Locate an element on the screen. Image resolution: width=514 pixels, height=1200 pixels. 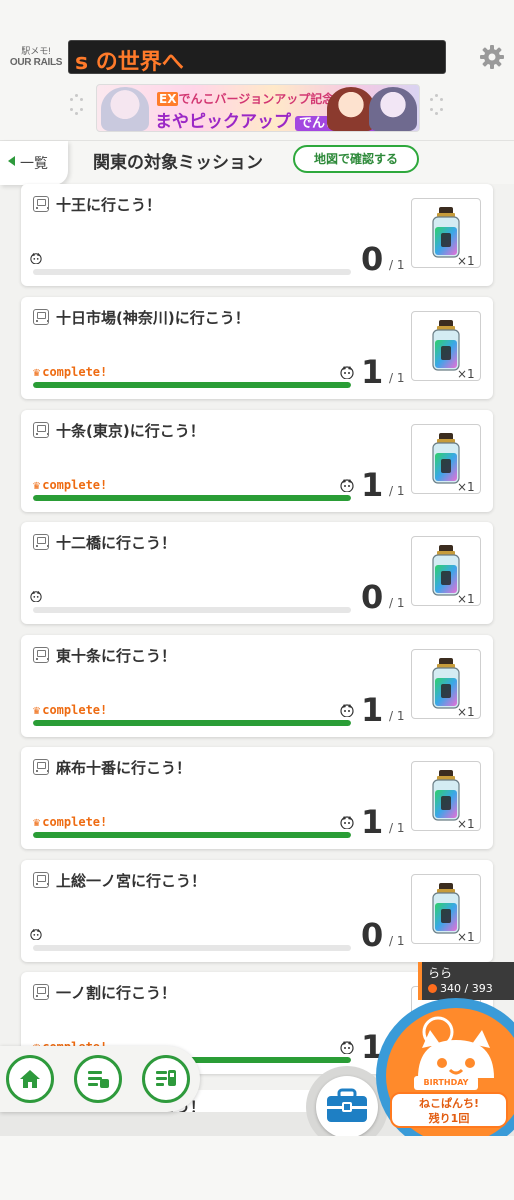
page-title: 関東の対象ミッション is located at coordinates (178, 163).